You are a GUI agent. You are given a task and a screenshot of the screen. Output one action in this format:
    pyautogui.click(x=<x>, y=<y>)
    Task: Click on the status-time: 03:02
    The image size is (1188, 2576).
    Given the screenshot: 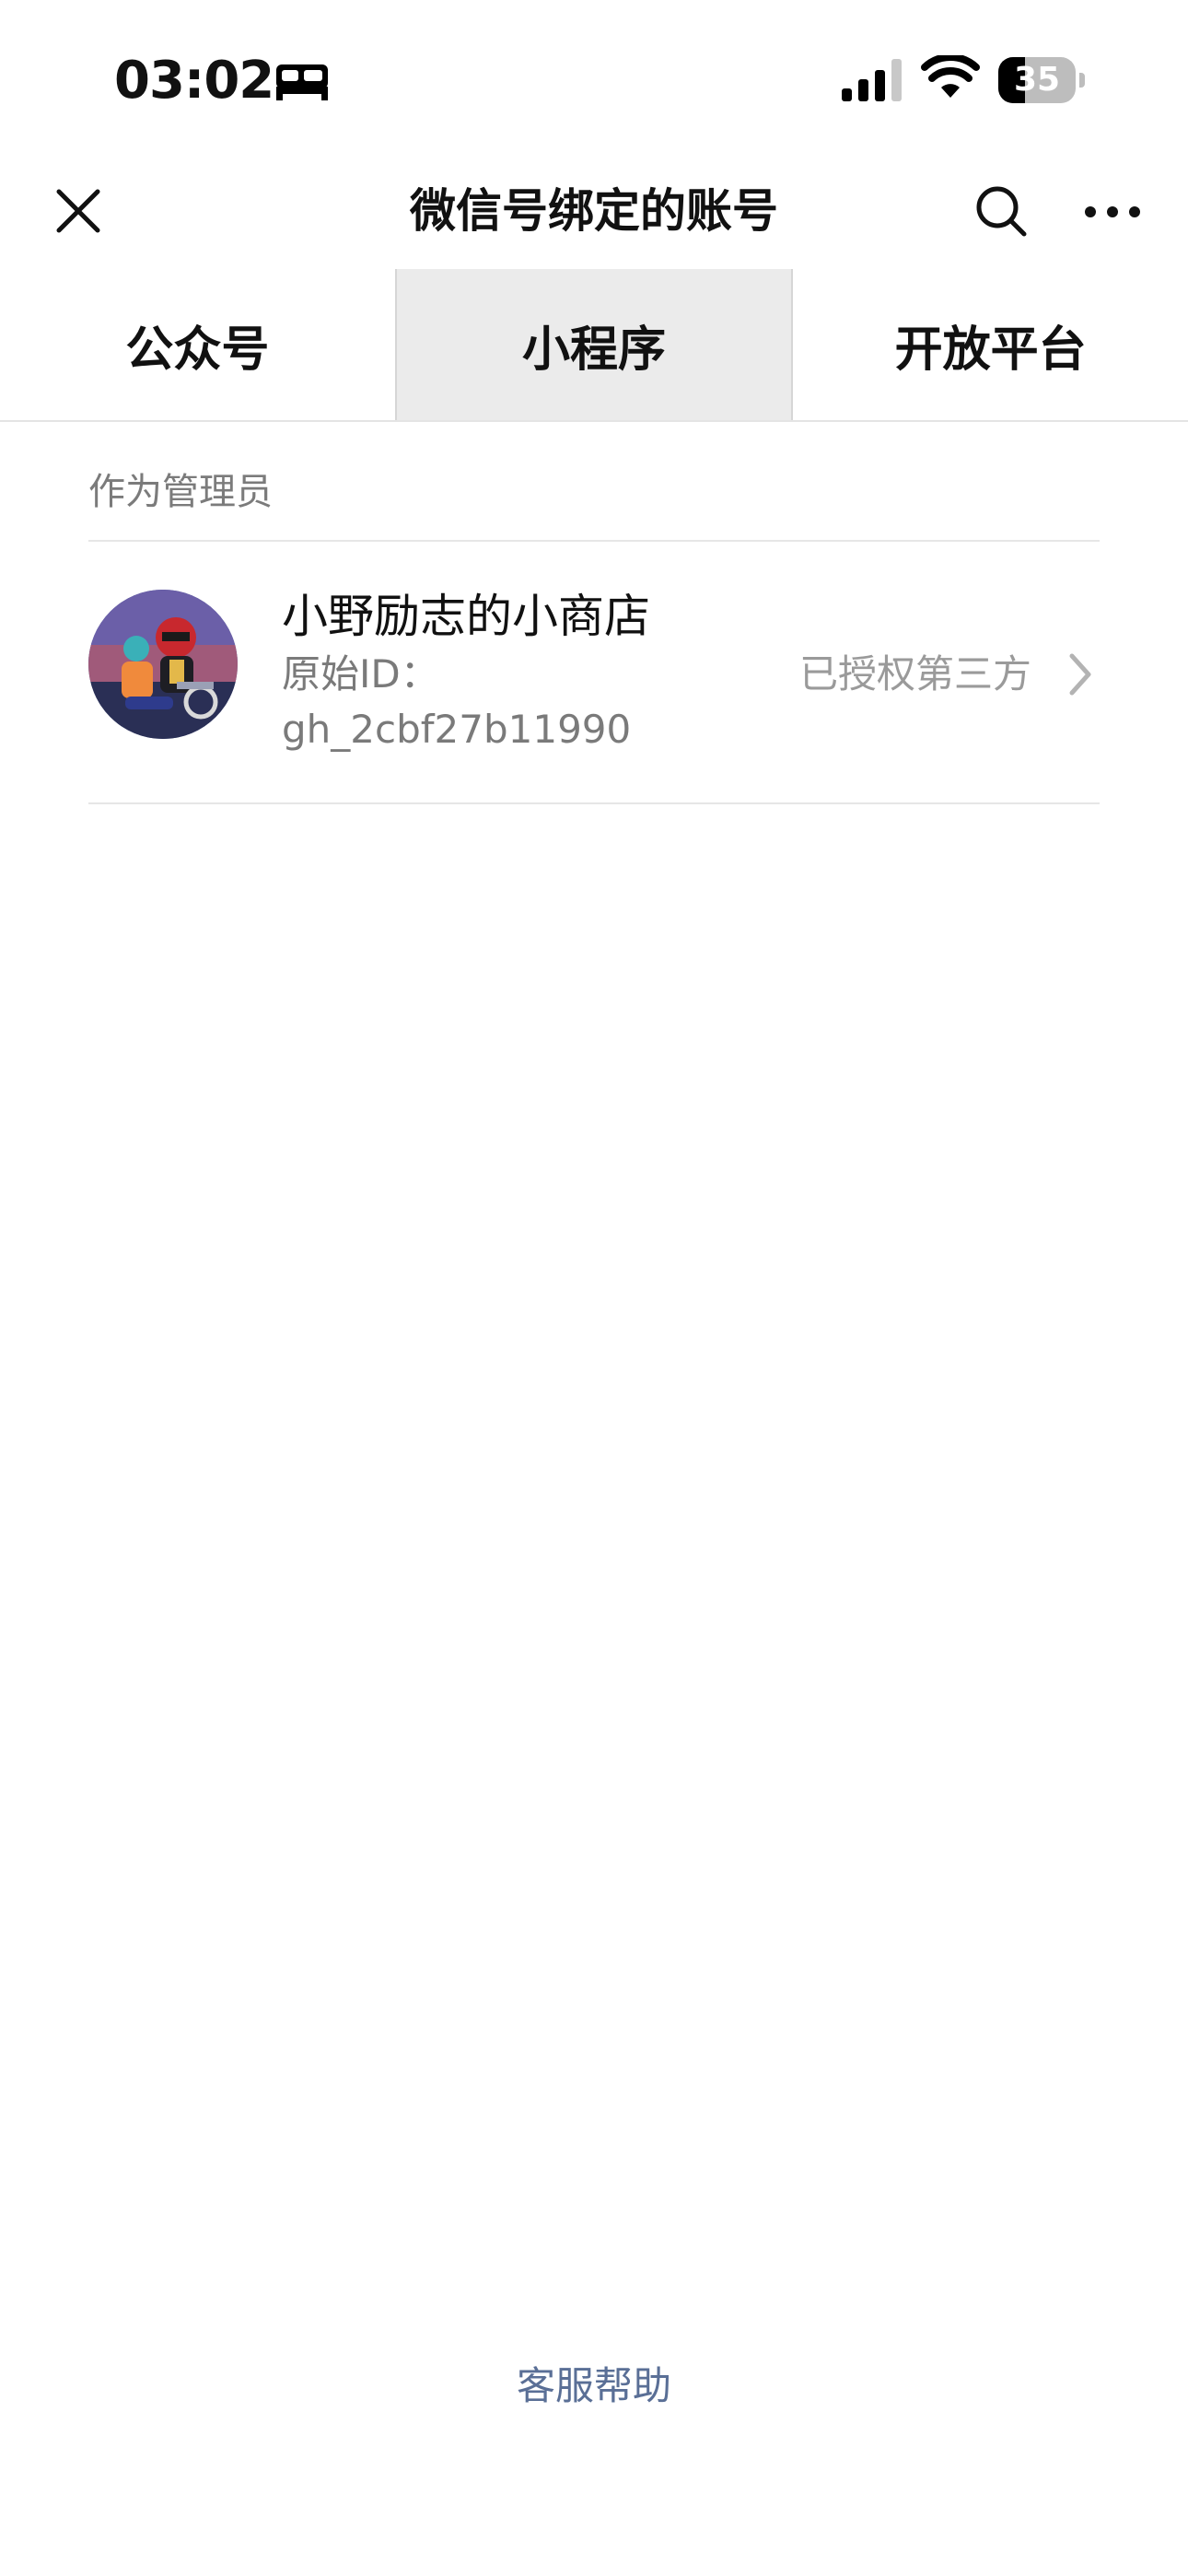 What is the action you would take?
    pyautogui.click(x=194, y=81)
    